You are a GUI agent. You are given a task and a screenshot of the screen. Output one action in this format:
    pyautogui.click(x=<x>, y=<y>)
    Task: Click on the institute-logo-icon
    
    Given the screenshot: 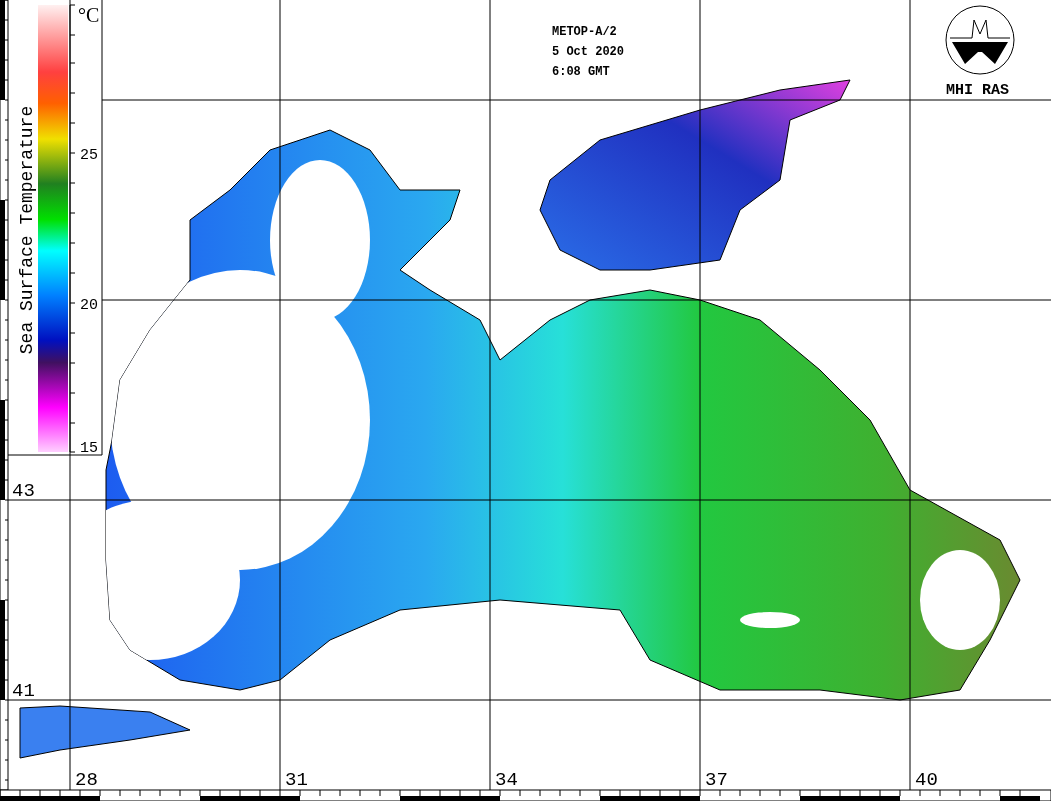 What is the action you would take?
    pyautogui.click(x=980, y=40)
    